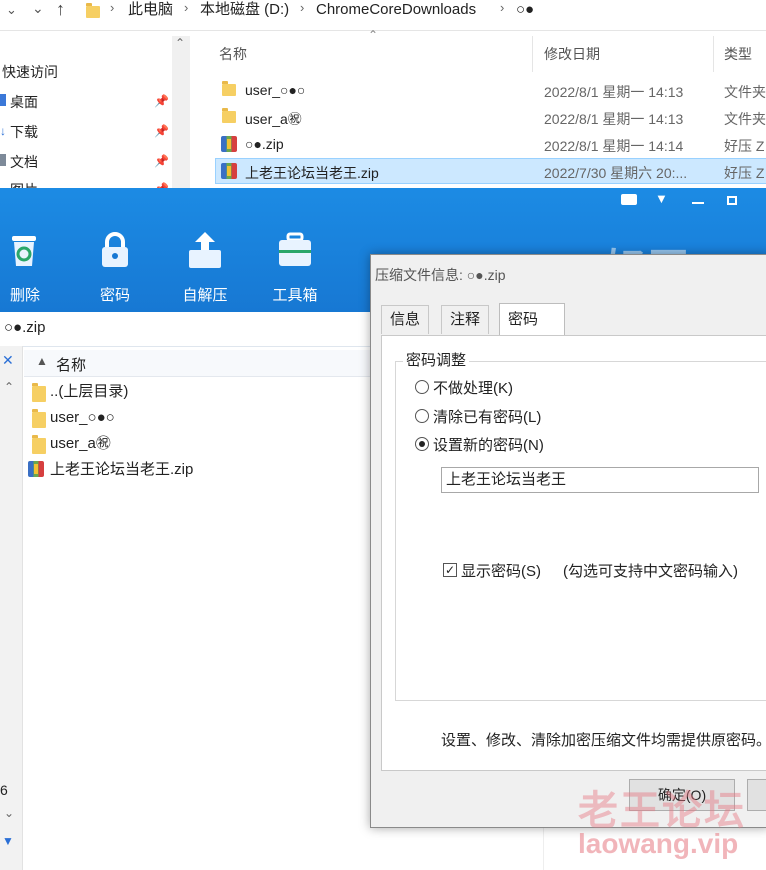 This screenshot has width=766, height=870. Describe the element at coordinates (233, 54) in the screenshot. I see `column-header-name: 名称` at that location.